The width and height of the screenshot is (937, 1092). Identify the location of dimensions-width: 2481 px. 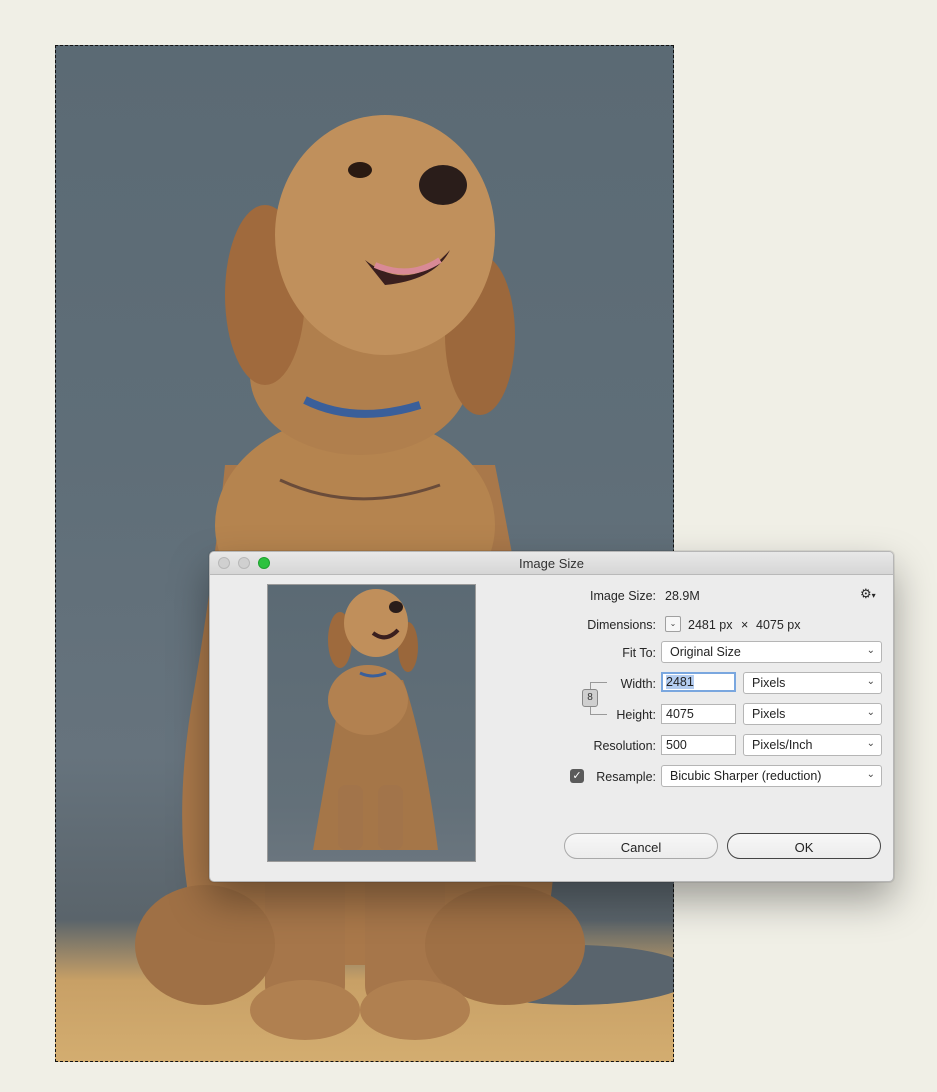
(710, 625).